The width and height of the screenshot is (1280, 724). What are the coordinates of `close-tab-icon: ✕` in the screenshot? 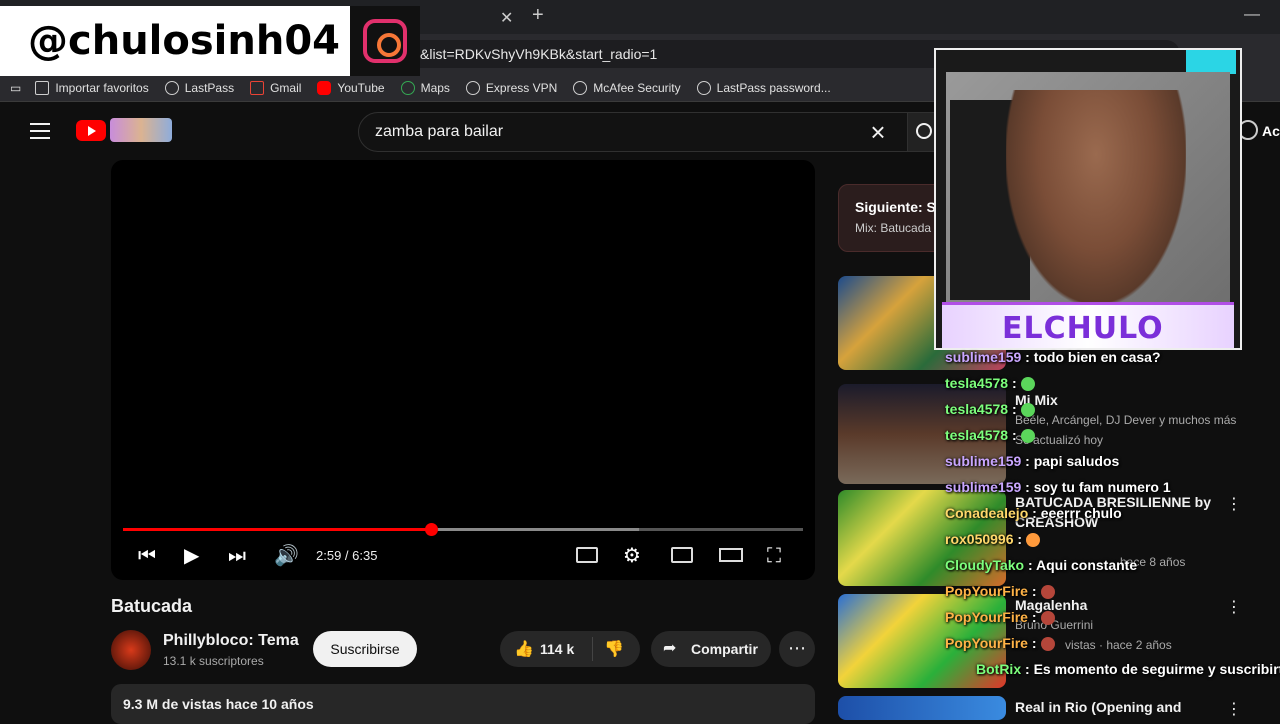 It's located at (506, 18).